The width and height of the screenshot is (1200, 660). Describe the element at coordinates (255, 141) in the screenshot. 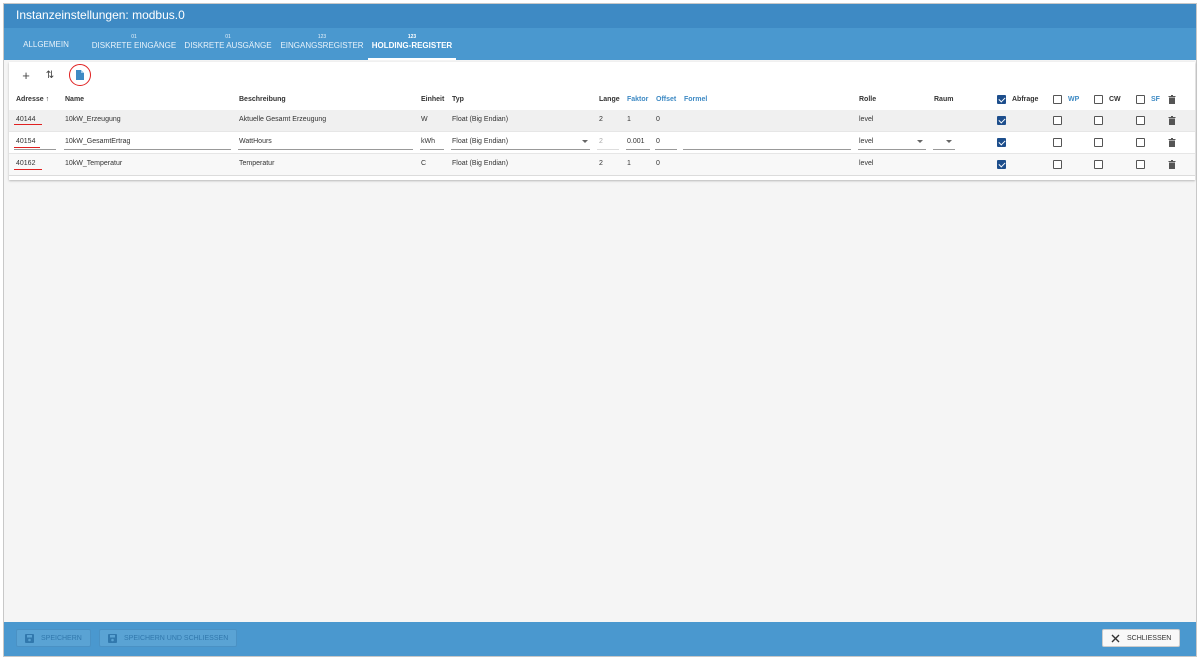

I see `description-input: WattHours` at that location.